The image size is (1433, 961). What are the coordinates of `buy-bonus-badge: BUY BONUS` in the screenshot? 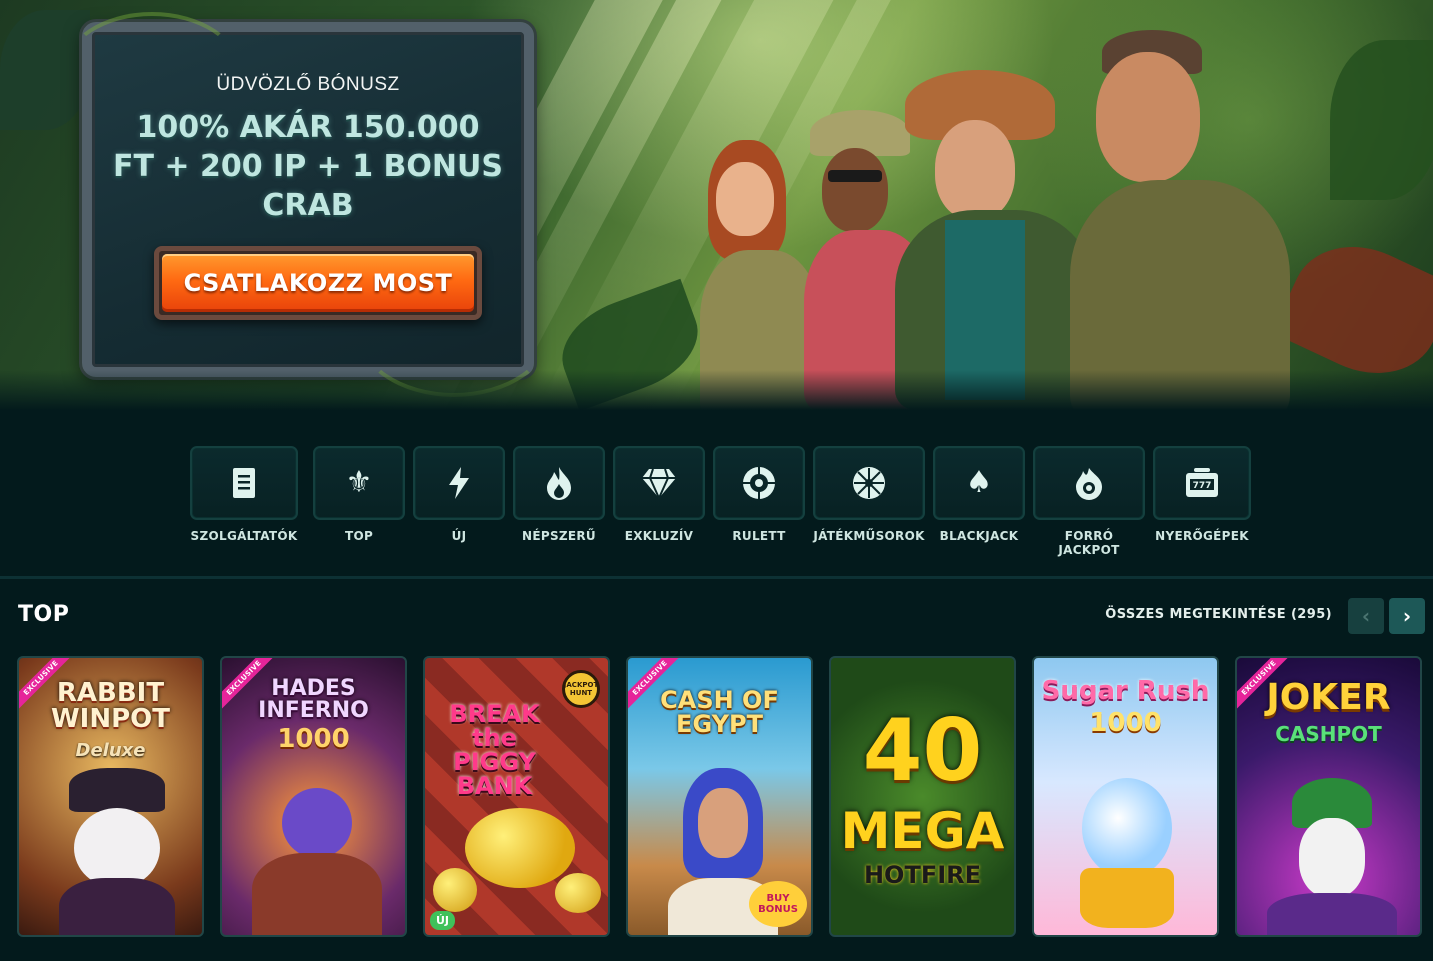 It's located at (778, 904).